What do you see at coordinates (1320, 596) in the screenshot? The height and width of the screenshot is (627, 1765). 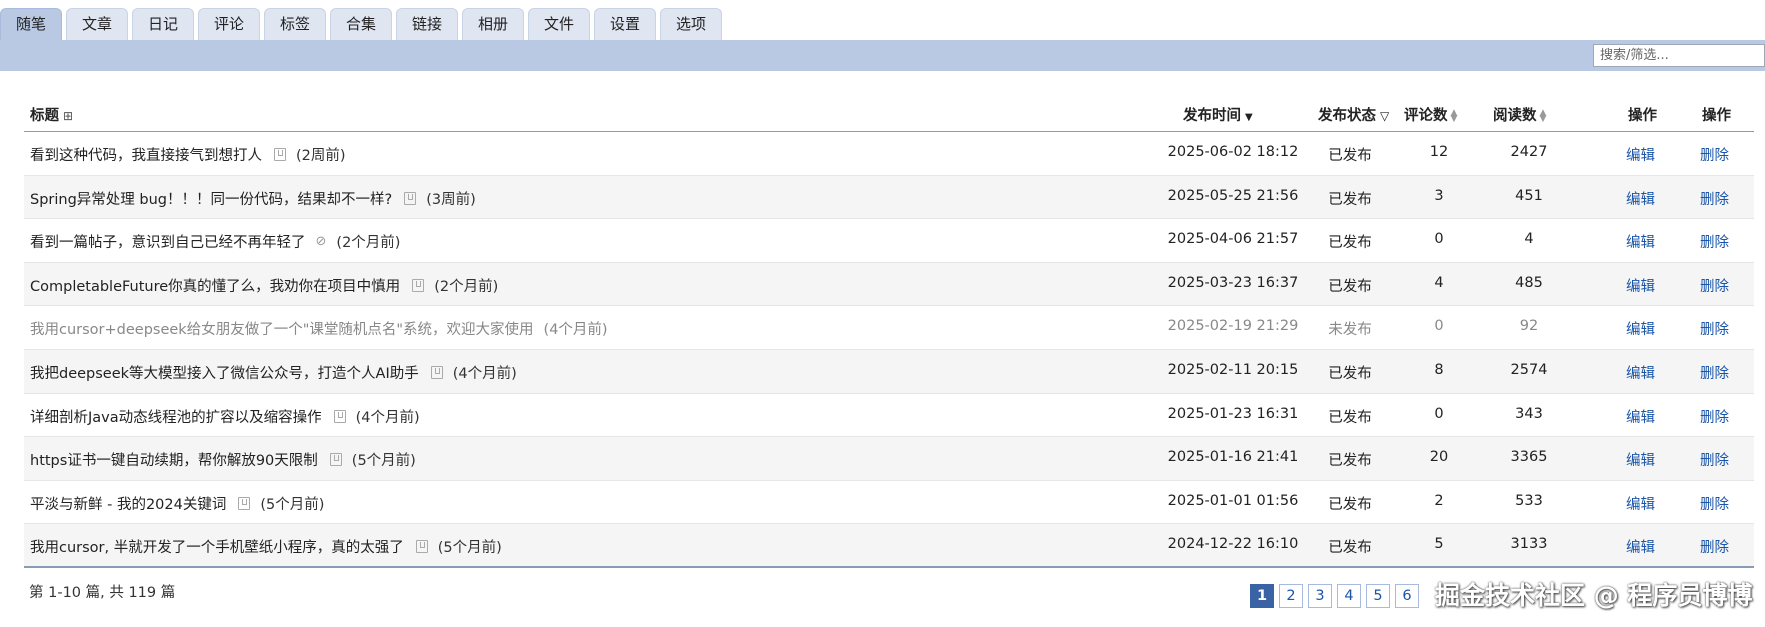 I see `page-button-3: 3` at bounding box center [1320, 596].